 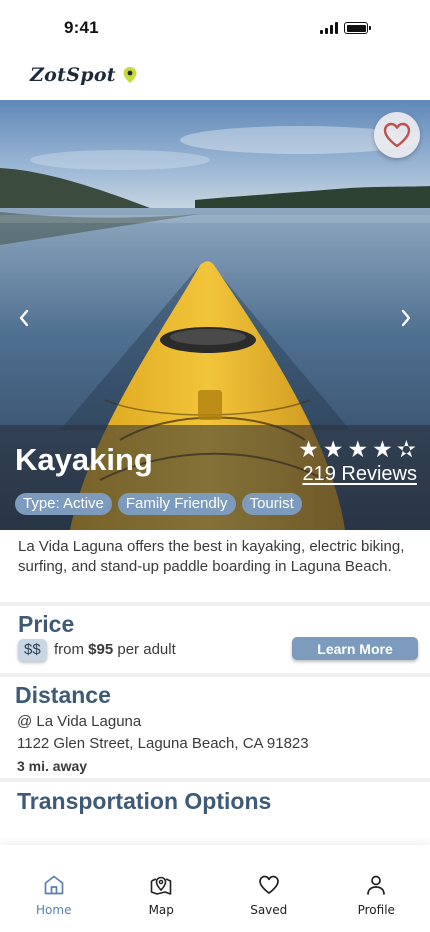 What do you see at coordinates (130, 75) in the screenshot?
I see `location-pin-icon` at bounding box center [130, 75].